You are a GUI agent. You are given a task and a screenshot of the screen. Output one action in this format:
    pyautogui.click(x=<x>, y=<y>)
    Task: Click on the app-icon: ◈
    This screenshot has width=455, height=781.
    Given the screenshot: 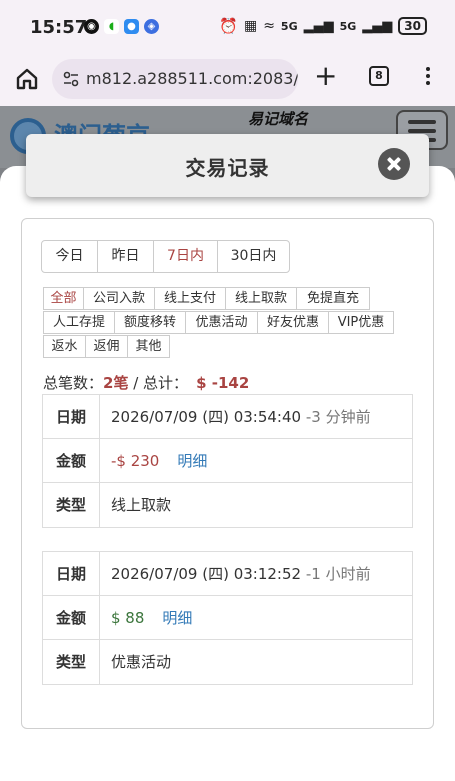 What is the action you would take?
    pyautogui.click(x=151, y=26)
    